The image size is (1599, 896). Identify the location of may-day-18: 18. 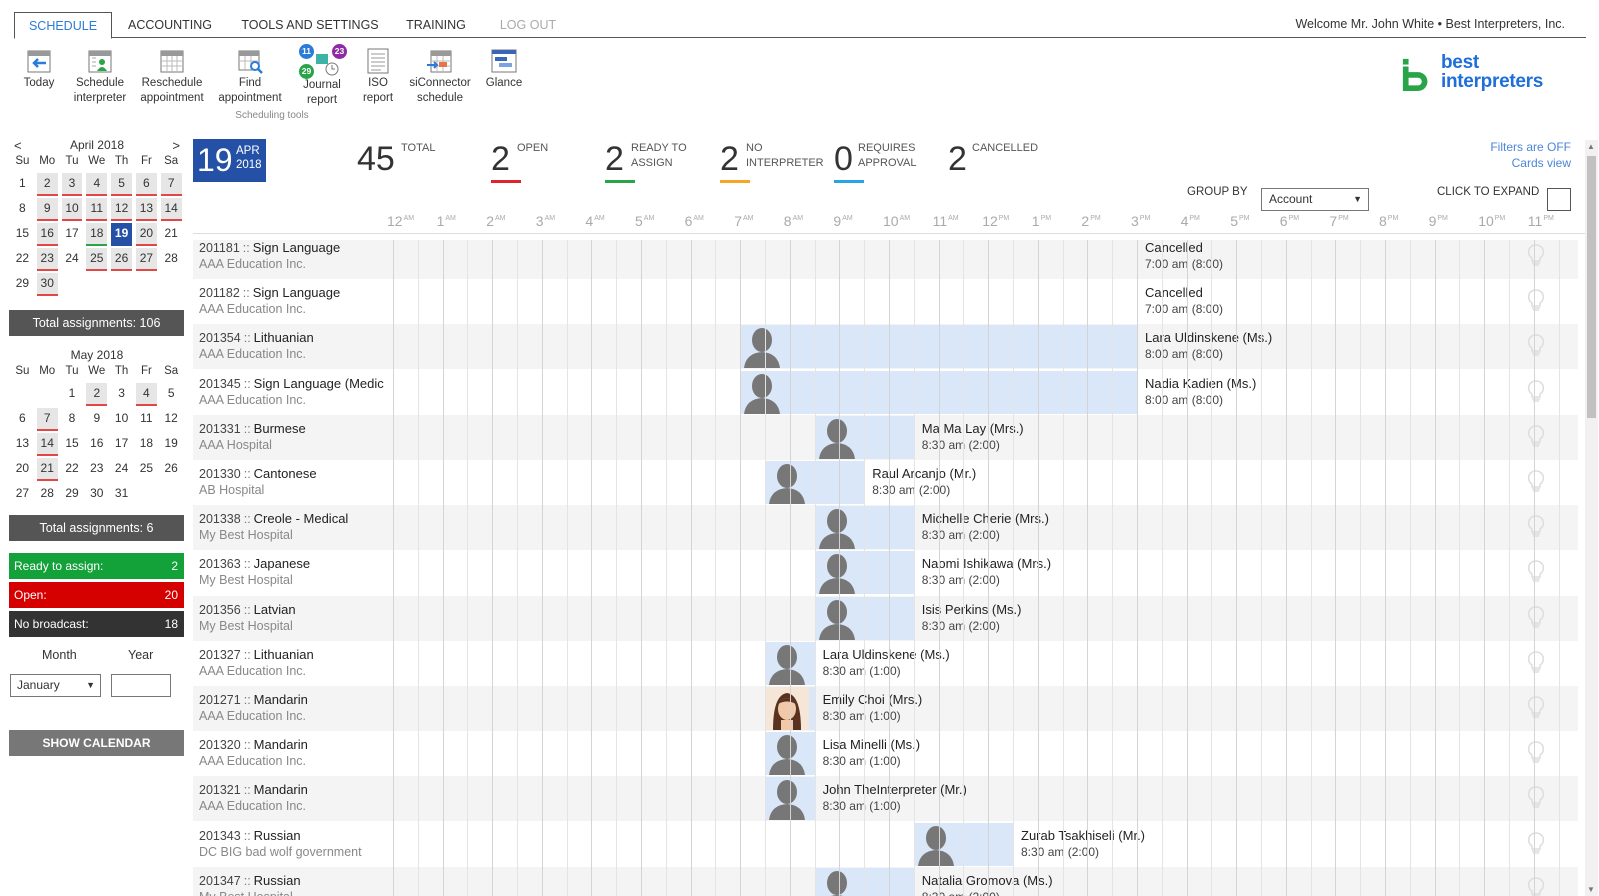
(146, 444).